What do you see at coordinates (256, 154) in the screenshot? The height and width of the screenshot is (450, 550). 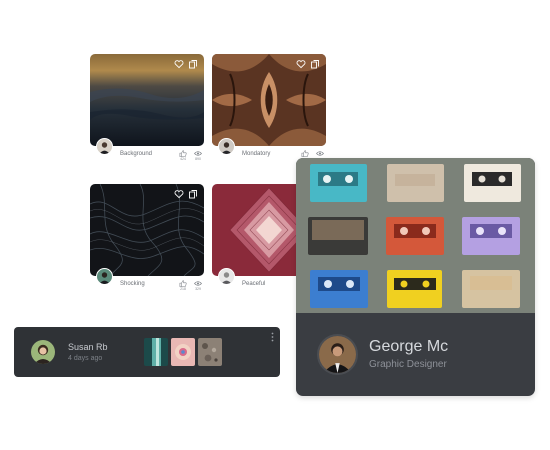 I see `item-title: Mondatory` at bounding box center [256, 154].